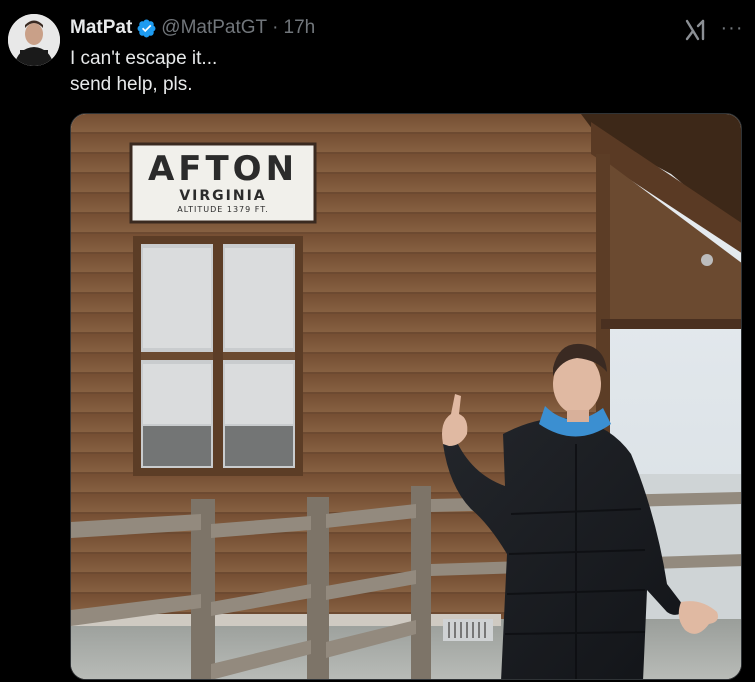  Describe the element at coordinates (696, 30) in the screenshot. I see `grok-icon` at that location.